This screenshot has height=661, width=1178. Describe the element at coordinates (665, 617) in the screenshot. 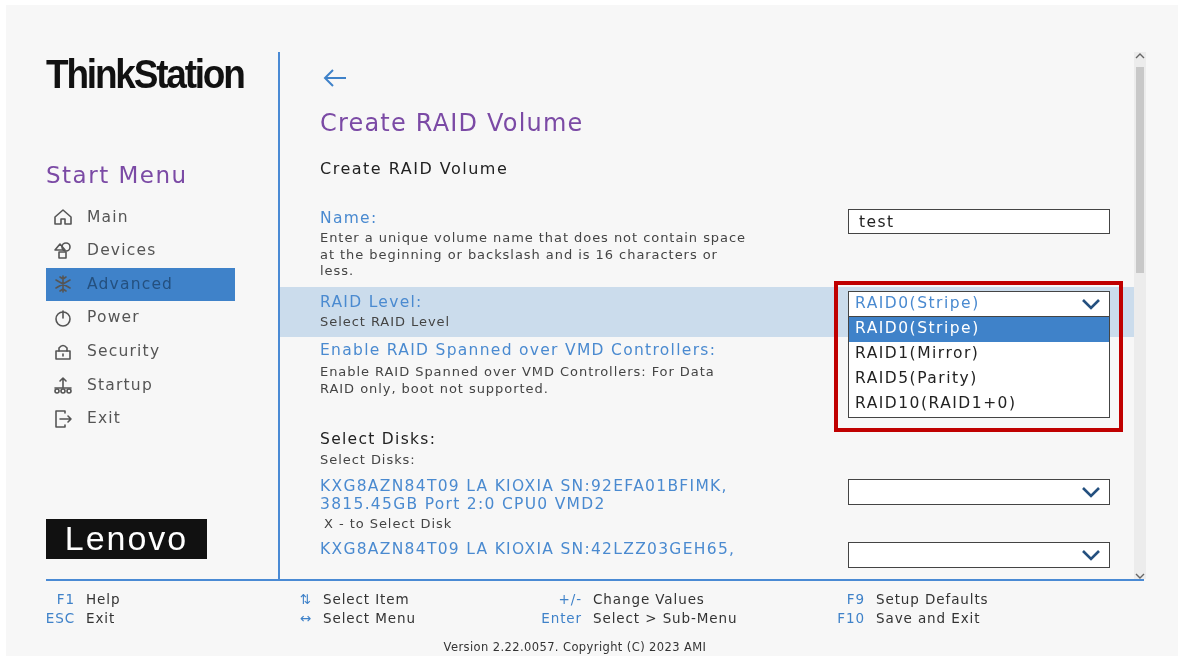

I see `hint-label: Select > Sub-Menu` at that location.